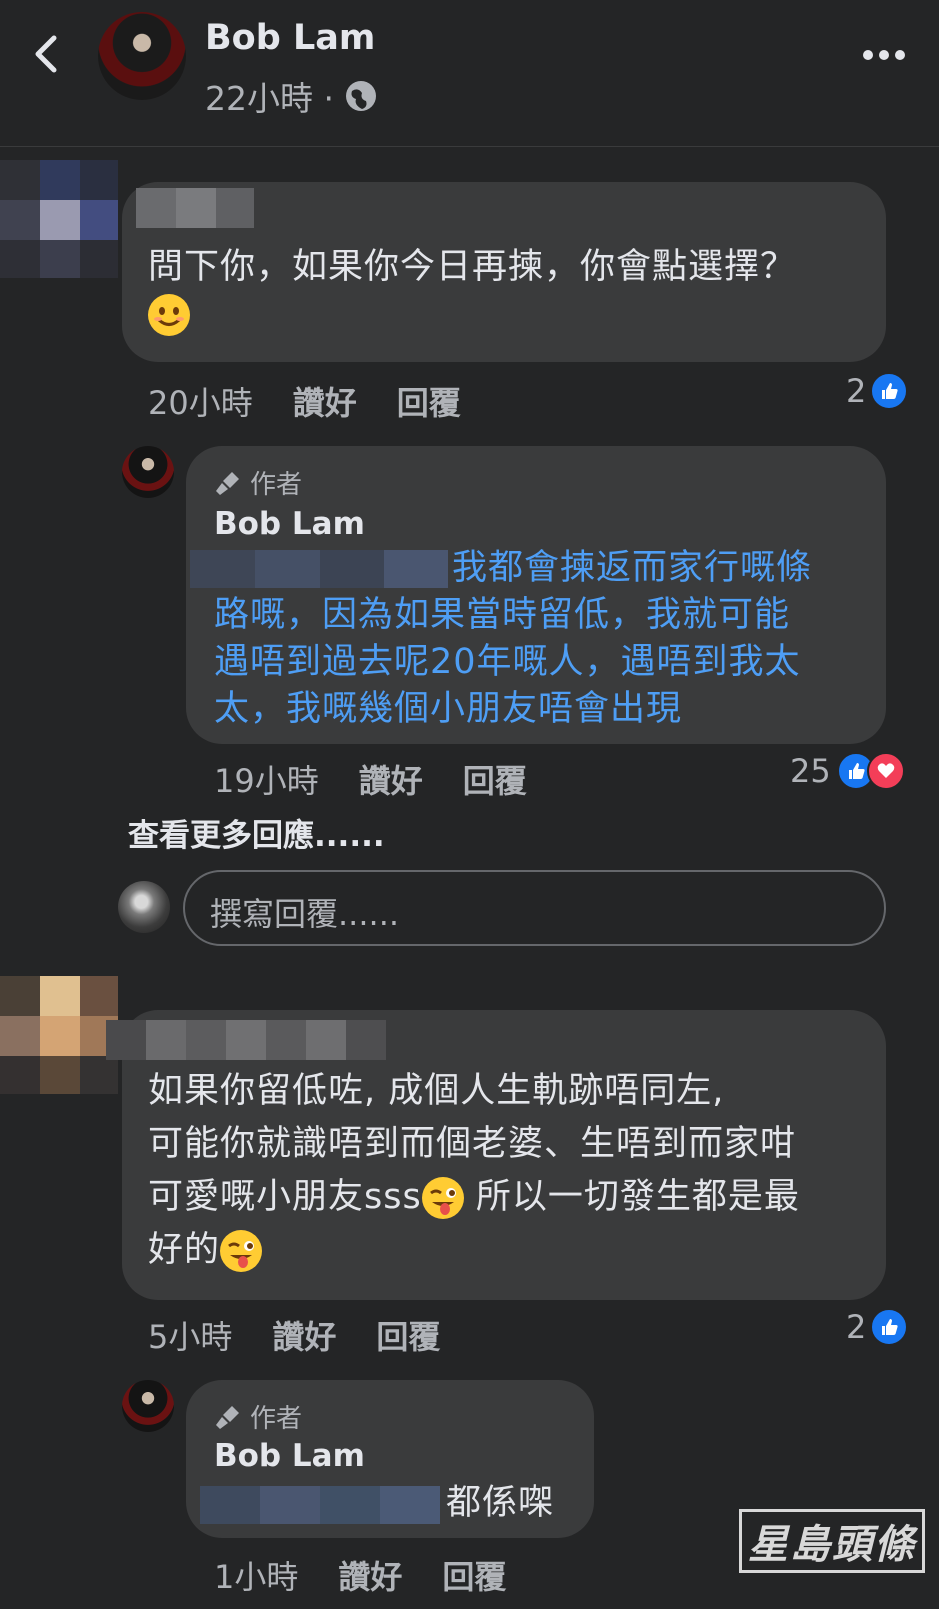 This screenshot has height=1609, width=939. I want to click on post-header: Bob Lam 22小時 ·, so click(469, 73).